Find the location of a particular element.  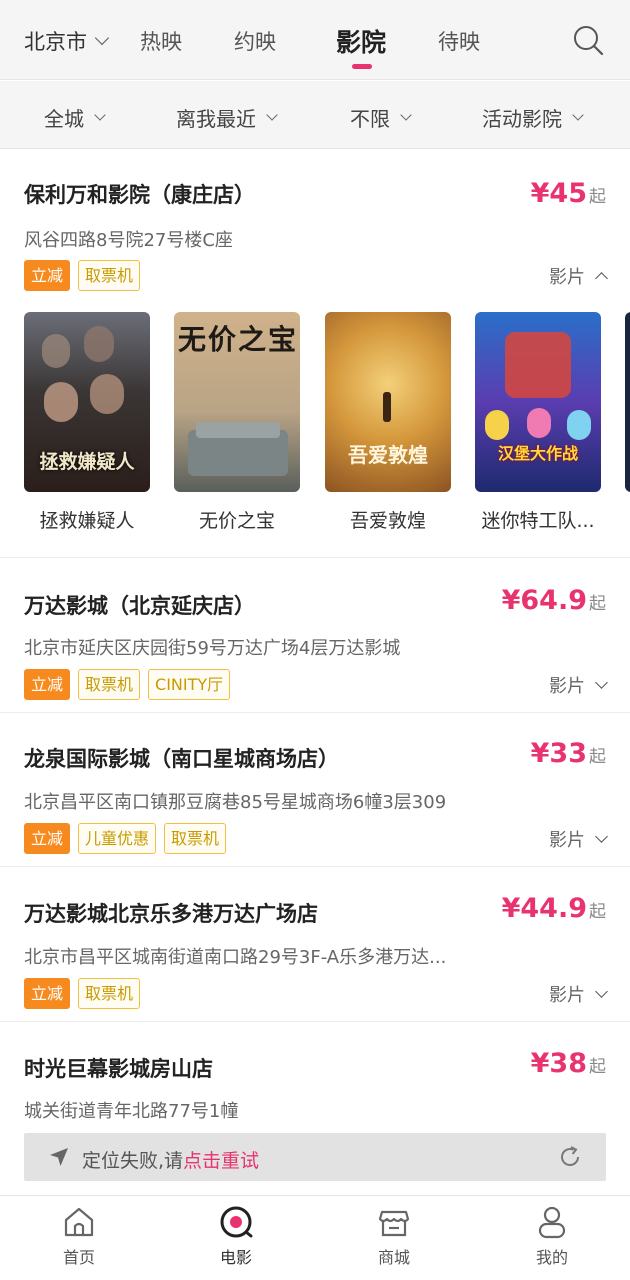

poster-title-overlay: 拯救嫌疑人 is located at coordinates (87, 462).